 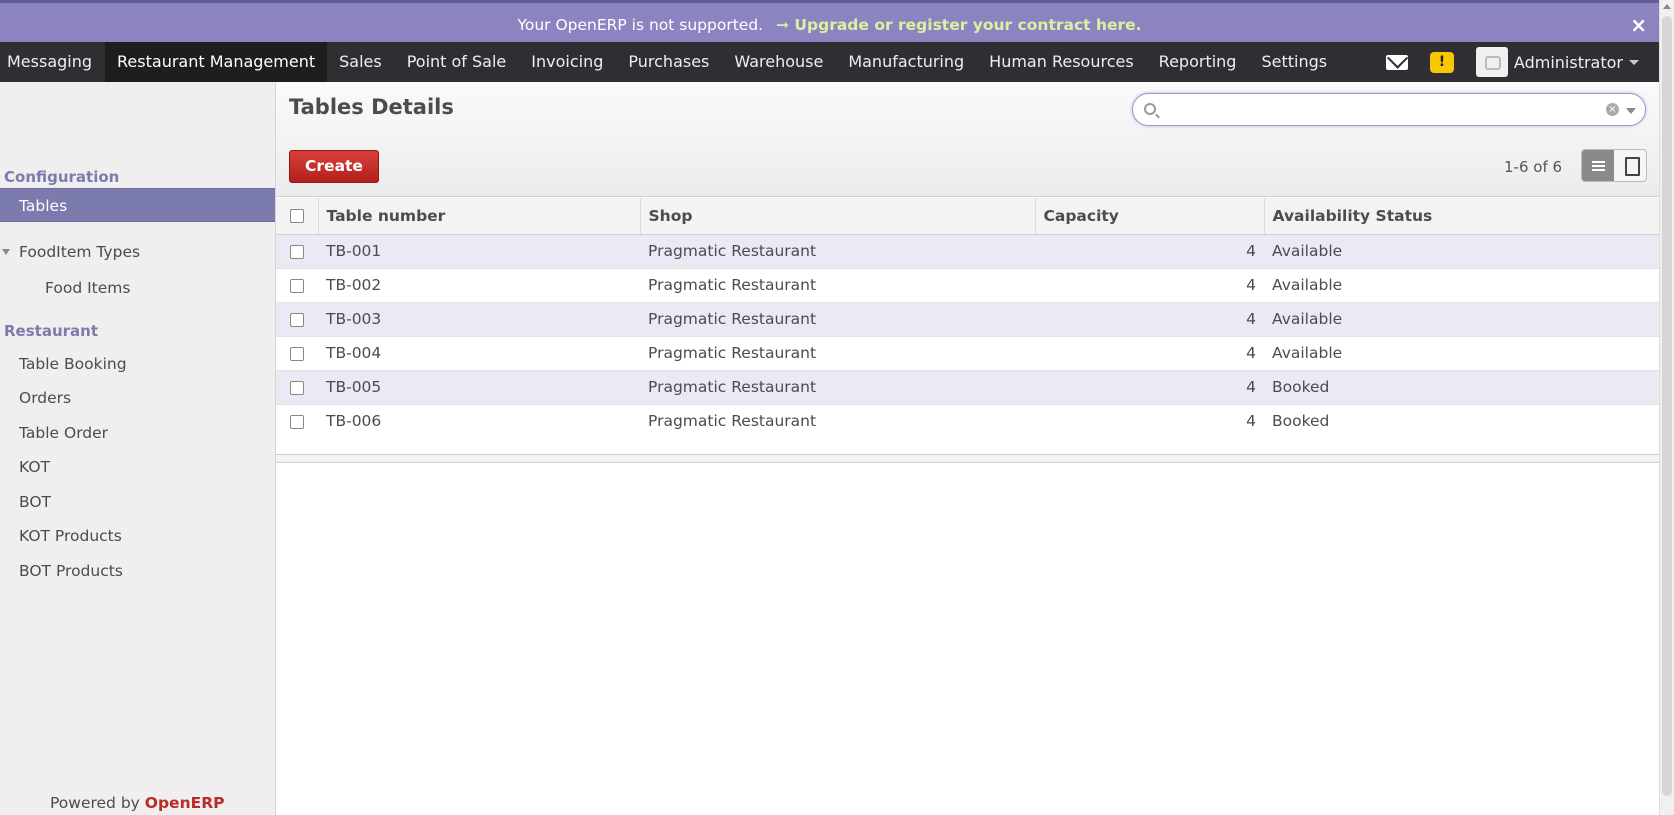 What do you see at coordinates (837, 216) in the screenshot?
I see `column-header-shop: Shop` at bounding box center [837, 216].